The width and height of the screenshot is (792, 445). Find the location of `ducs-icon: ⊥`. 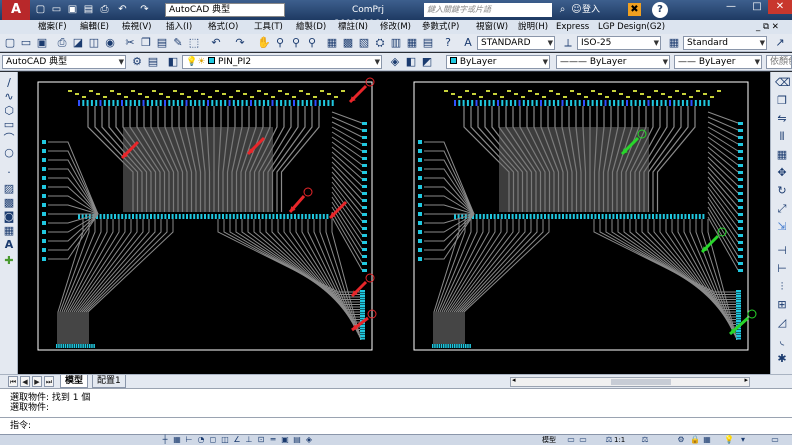

ducs-icon: ⊥ is located at coordinates (249, 440).